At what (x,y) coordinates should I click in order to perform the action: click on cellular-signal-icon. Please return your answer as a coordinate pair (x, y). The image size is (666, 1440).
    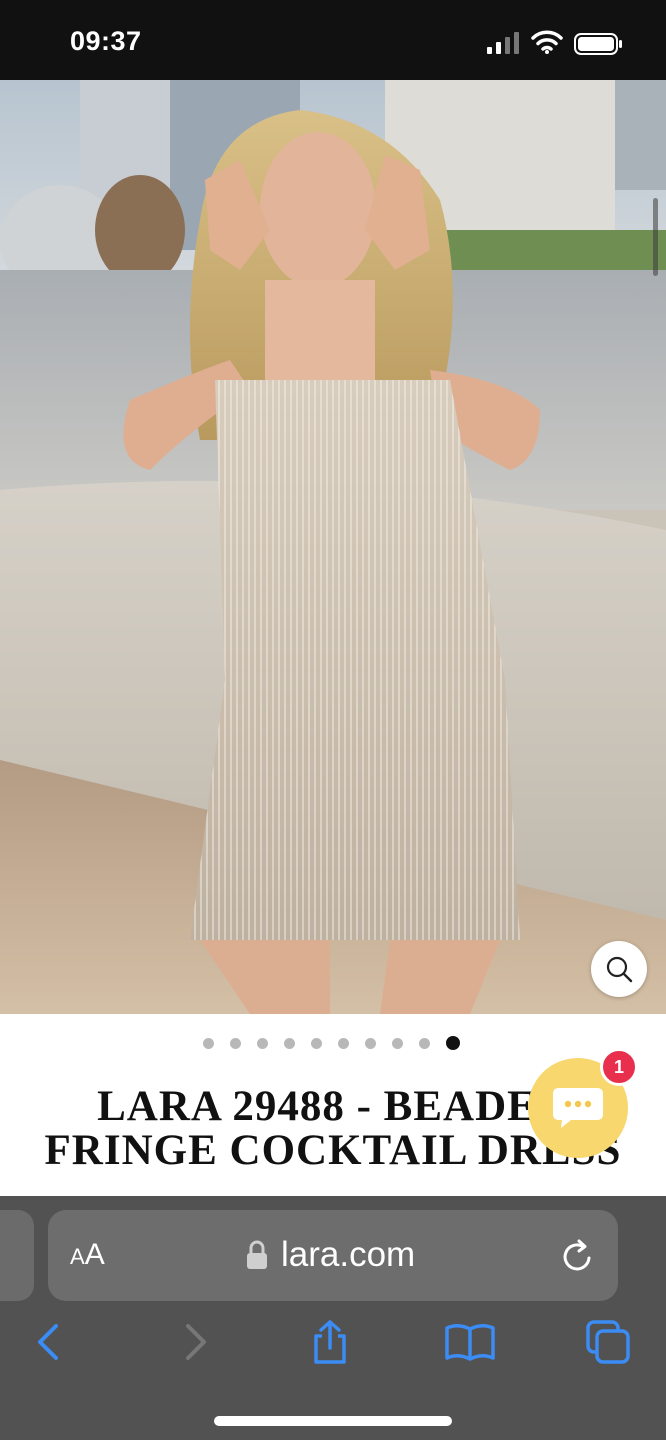
    Looking at the image, I should click on (503, 43).